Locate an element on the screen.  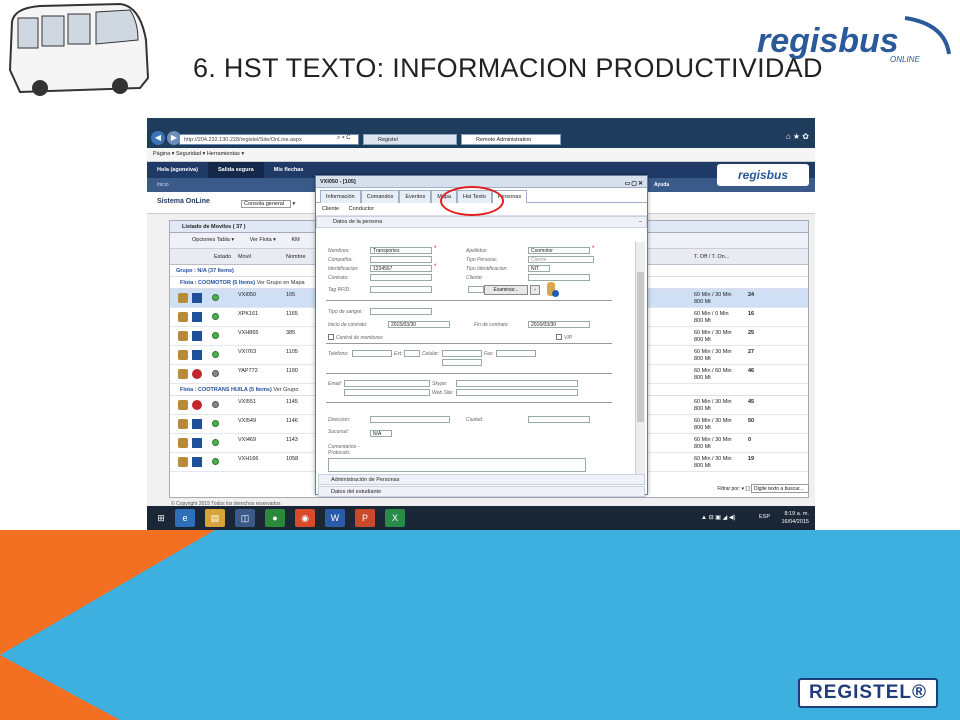
excel-icon: X is located at coordinates (395, 518).